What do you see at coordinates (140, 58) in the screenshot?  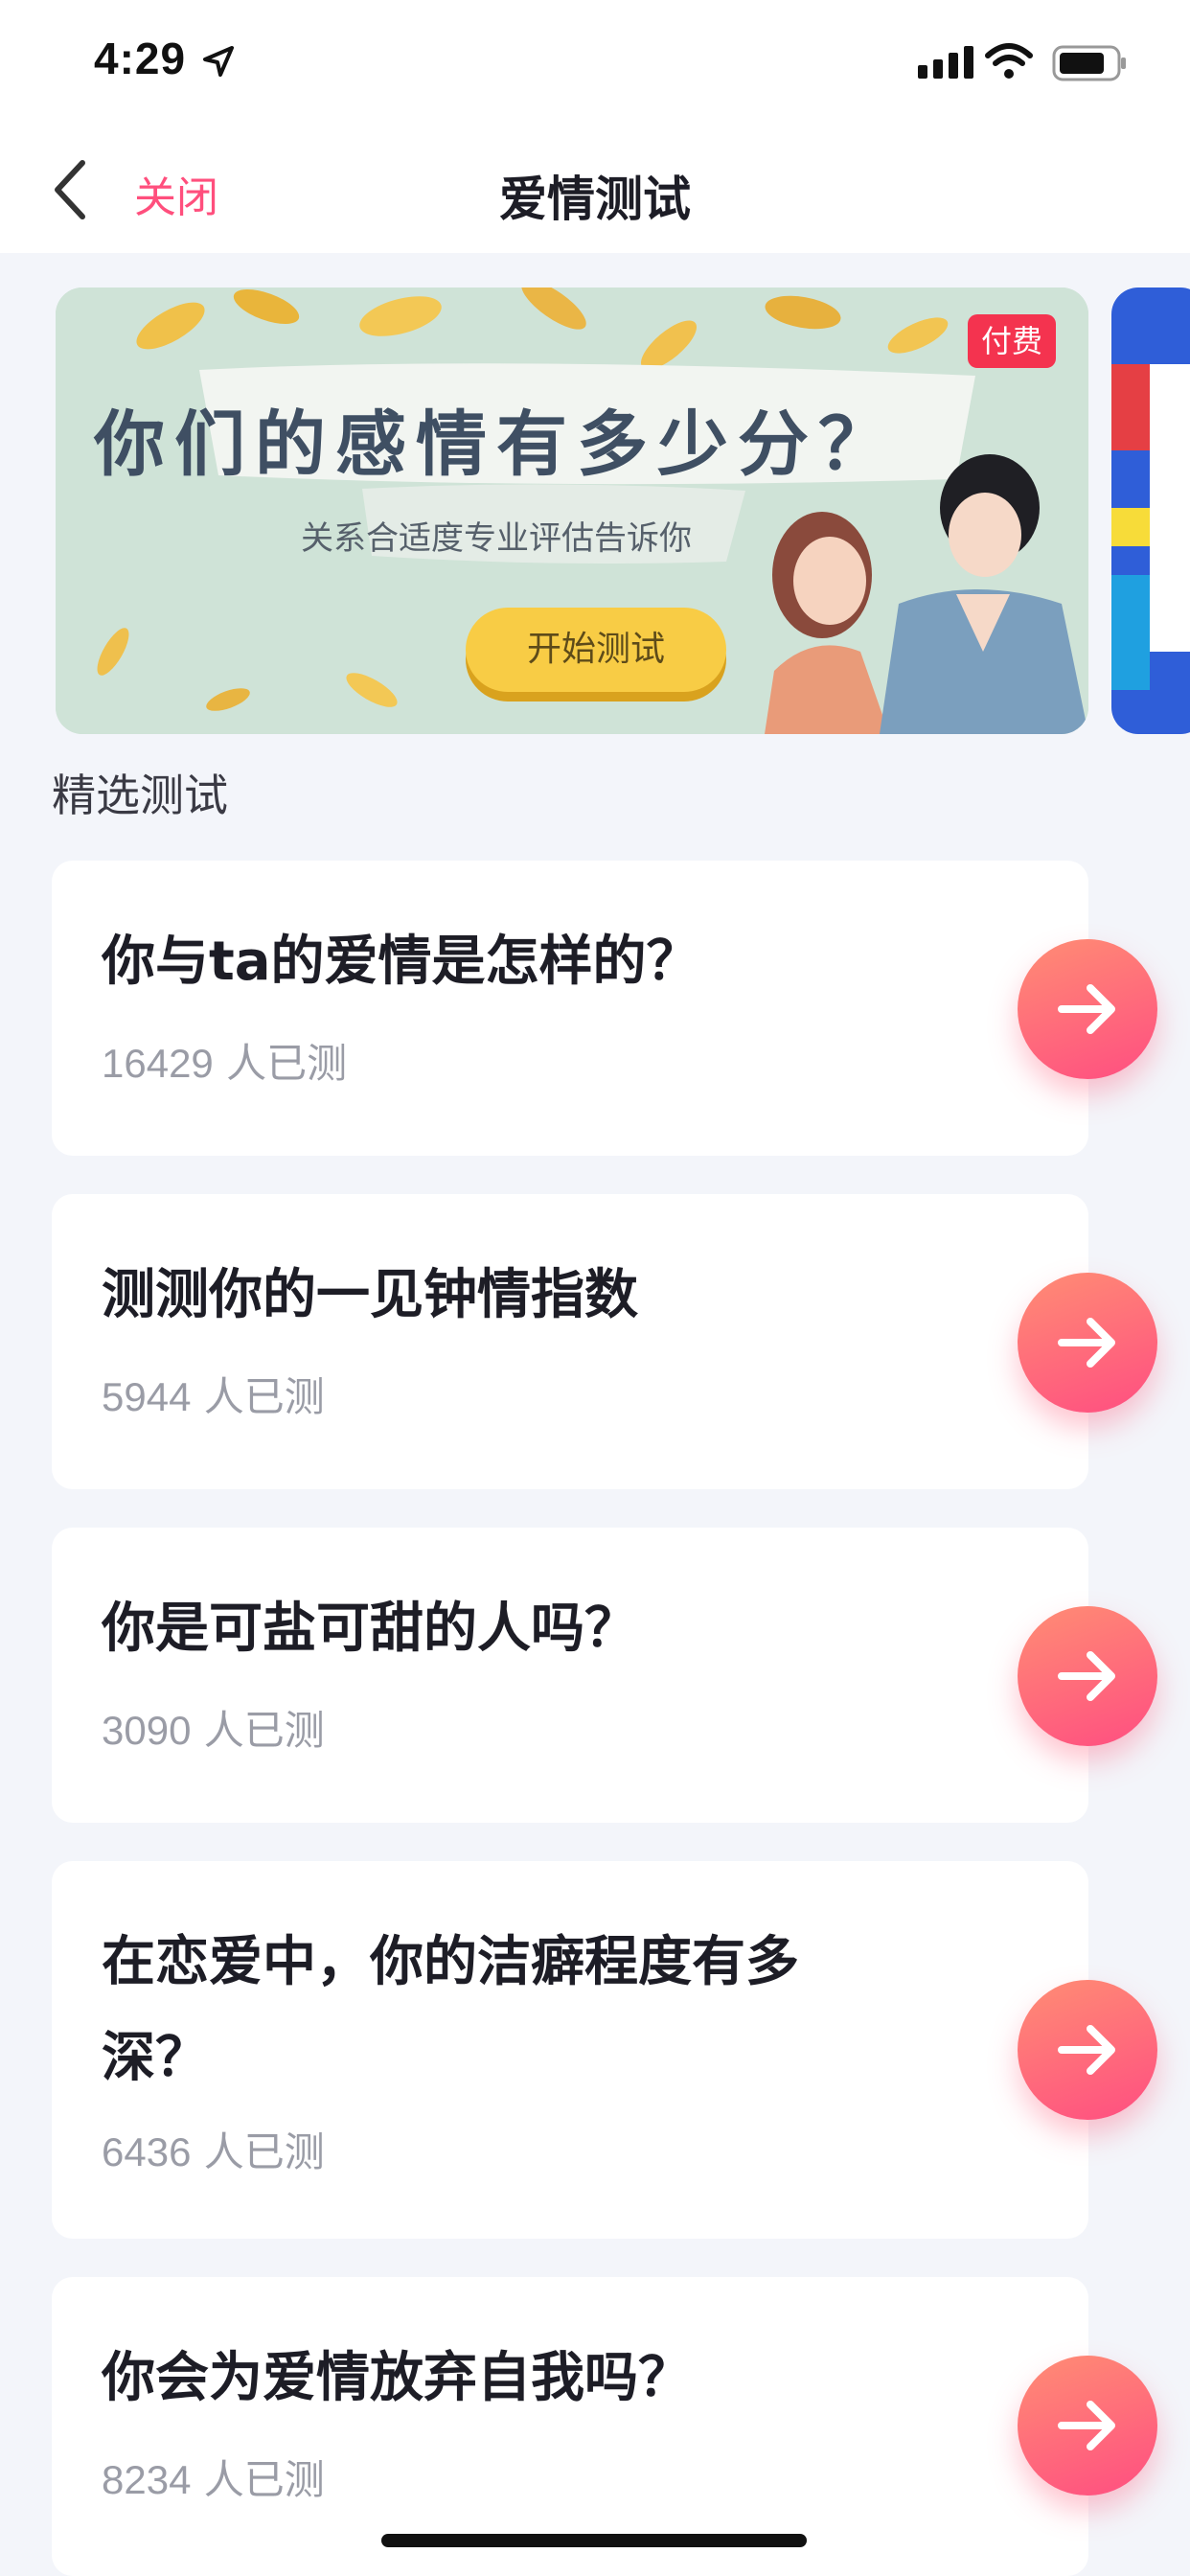 I see `status-time: 4:29` at bounding box center [140, 58].